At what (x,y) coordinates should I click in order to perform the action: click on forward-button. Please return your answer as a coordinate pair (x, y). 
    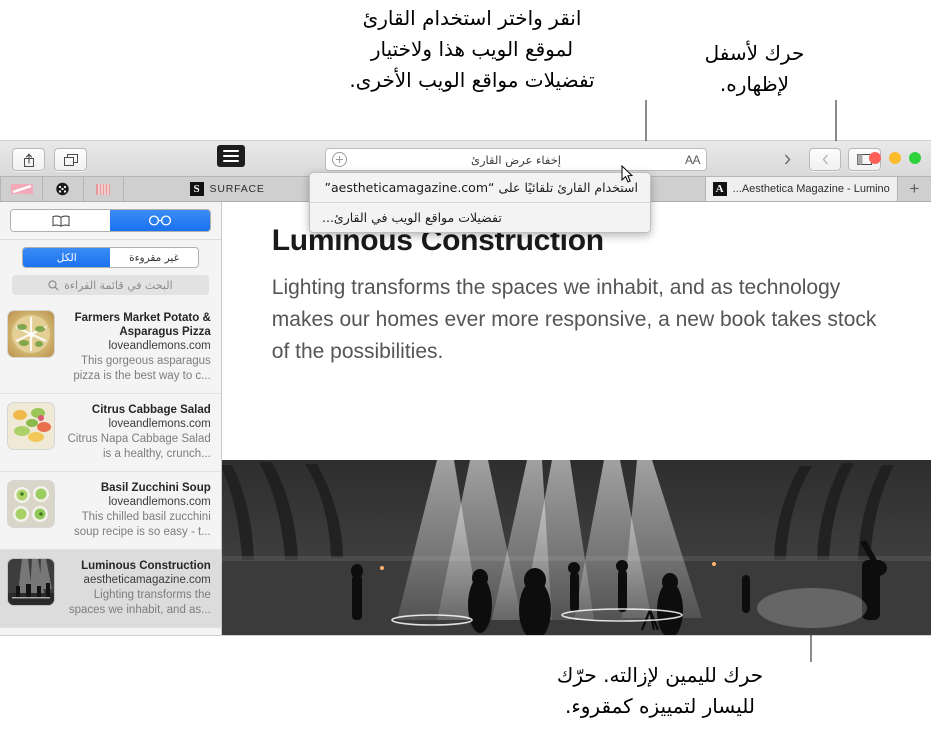
    Looking at the image, I should click on (787, 159).